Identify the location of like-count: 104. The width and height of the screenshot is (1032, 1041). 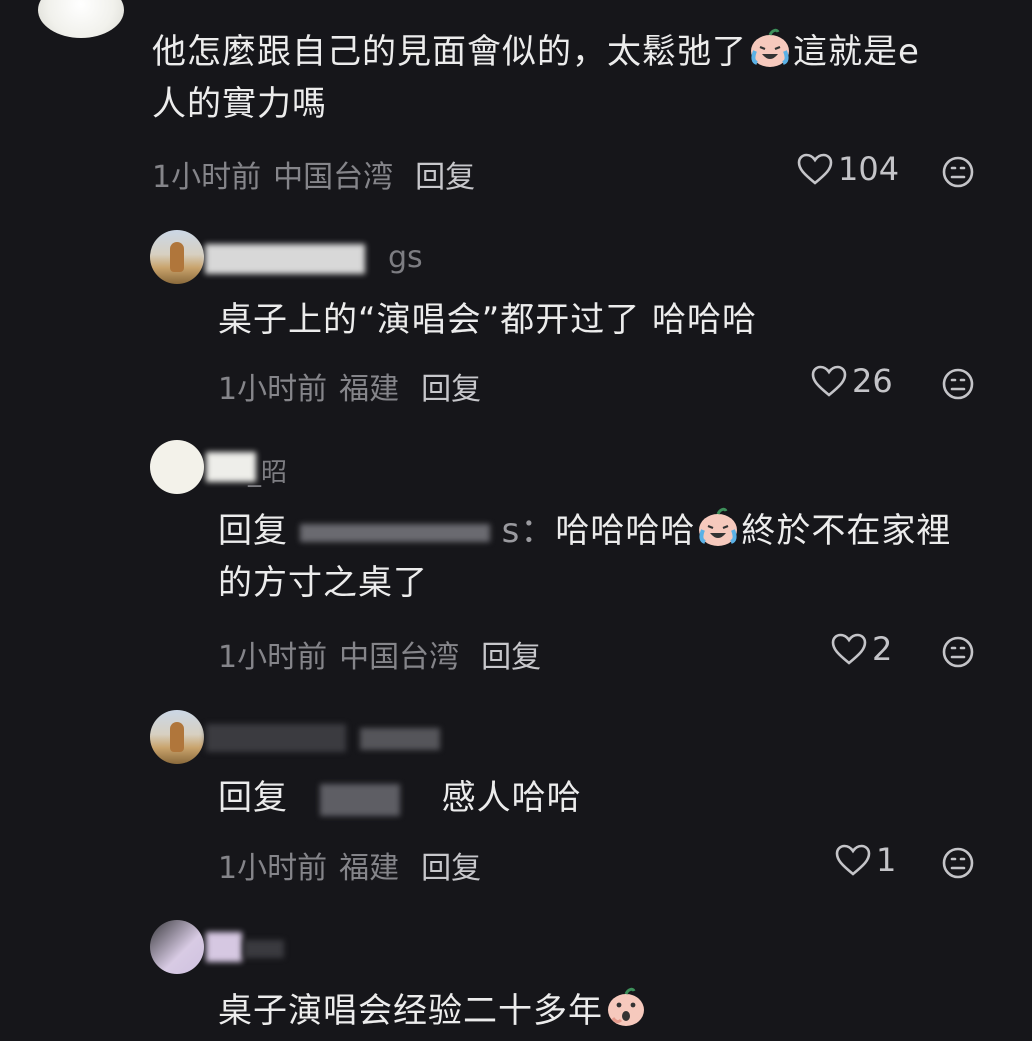
(869, 169).